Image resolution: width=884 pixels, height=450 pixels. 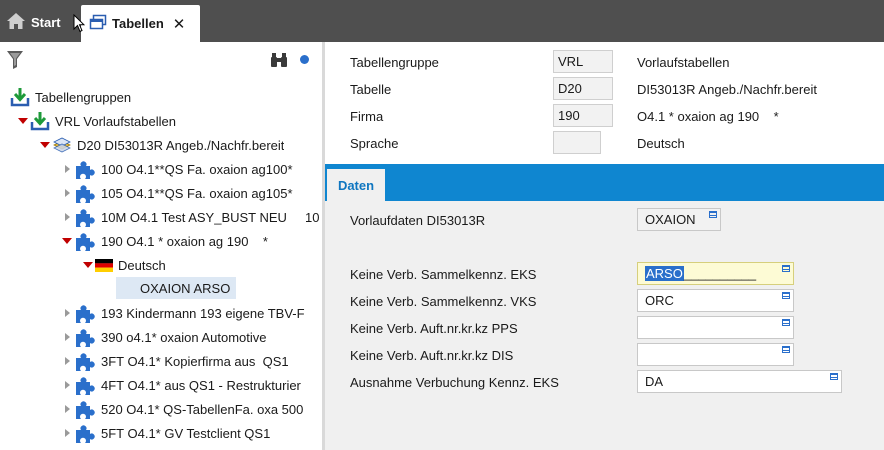 What do you see at coordinates (197, 193) in the screenshot?
I see `tree-item-label: 105 O4.1**QS Fa. oxaion ag105*` at bounding box center [197, 193].